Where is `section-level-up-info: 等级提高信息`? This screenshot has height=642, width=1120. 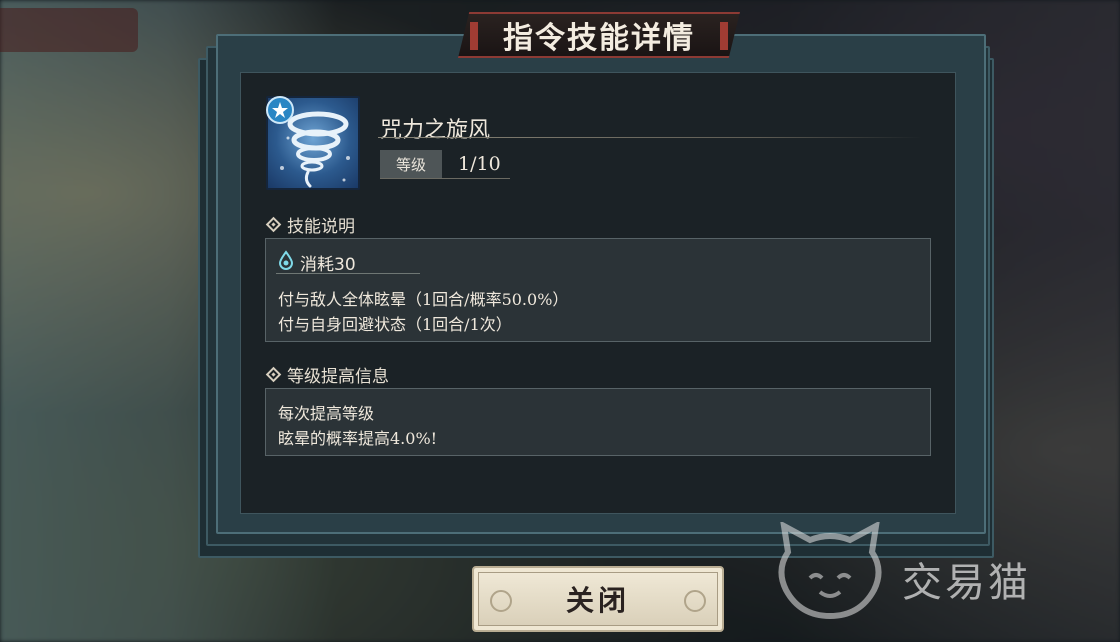 section-level-up-info: 等级提高信息 is located at coordinates (327, 374).